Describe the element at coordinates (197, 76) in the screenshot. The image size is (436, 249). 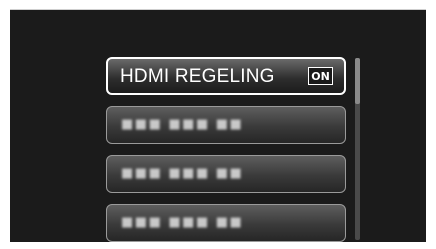
I see `menu-item-label: HDMI REGELING` at that location.